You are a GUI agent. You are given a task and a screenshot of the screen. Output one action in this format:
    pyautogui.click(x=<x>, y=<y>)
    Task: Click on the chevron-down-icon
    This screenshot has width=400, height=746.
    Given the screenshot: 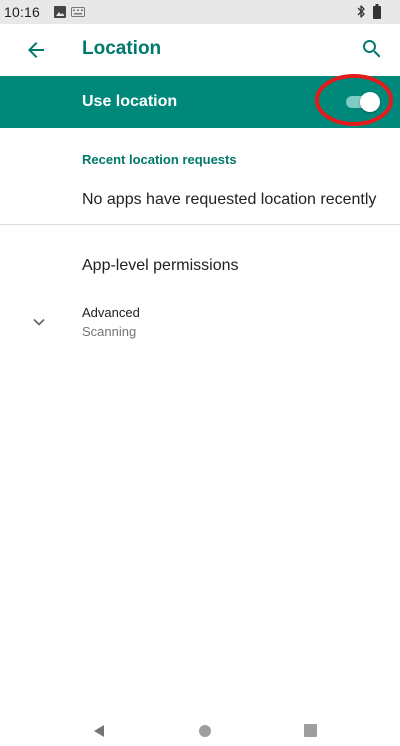 What is the action you would take?
    pyautogui.click(x=39, y=322)
    